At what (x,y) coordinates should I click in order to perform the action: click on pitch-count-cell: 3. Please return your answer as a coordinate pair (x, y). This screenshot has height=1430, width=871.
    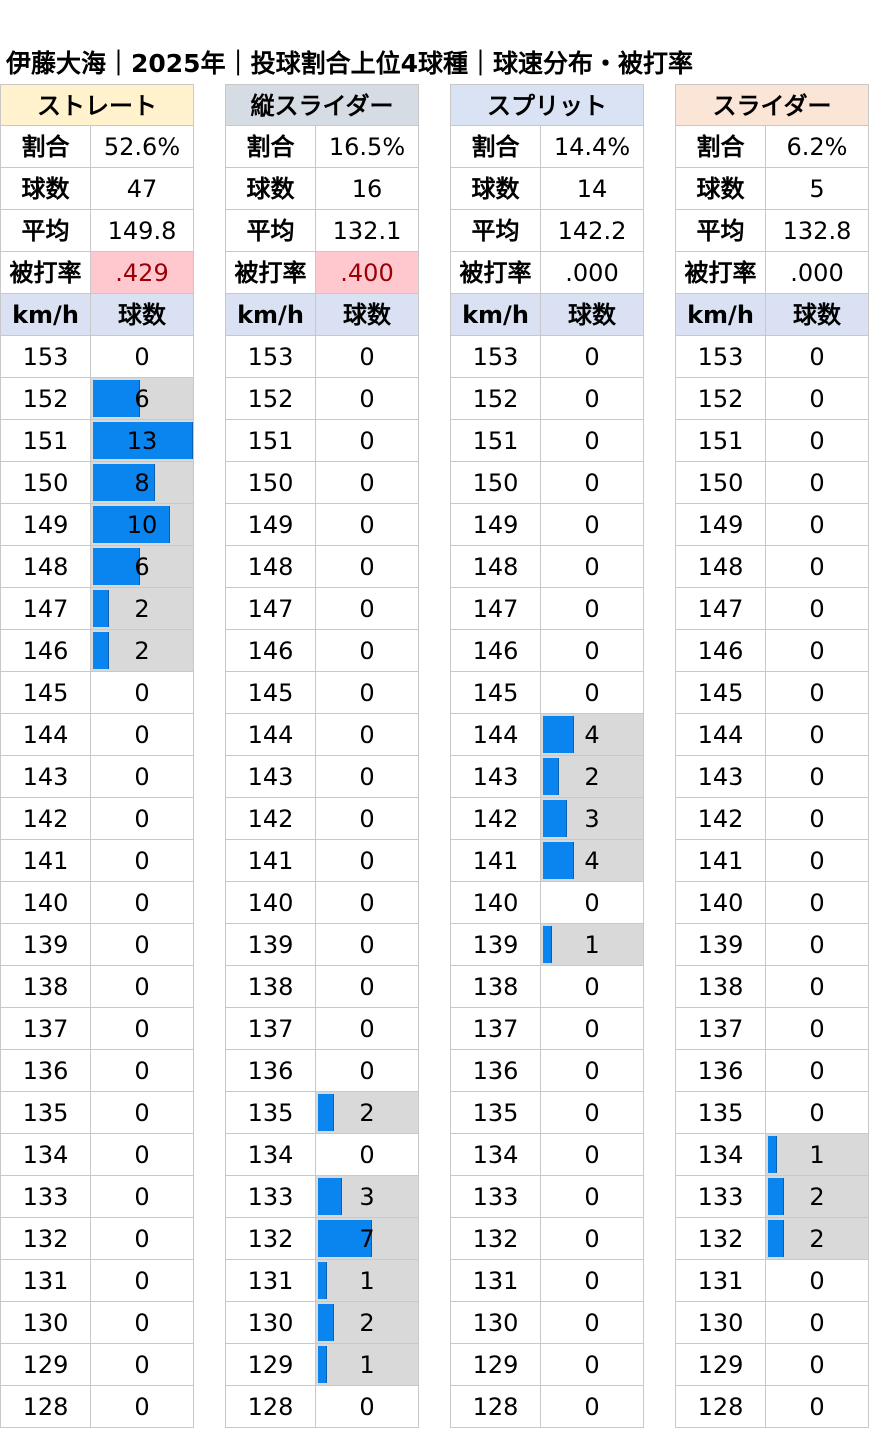
    Looking at the image, I should click on (592, 819).